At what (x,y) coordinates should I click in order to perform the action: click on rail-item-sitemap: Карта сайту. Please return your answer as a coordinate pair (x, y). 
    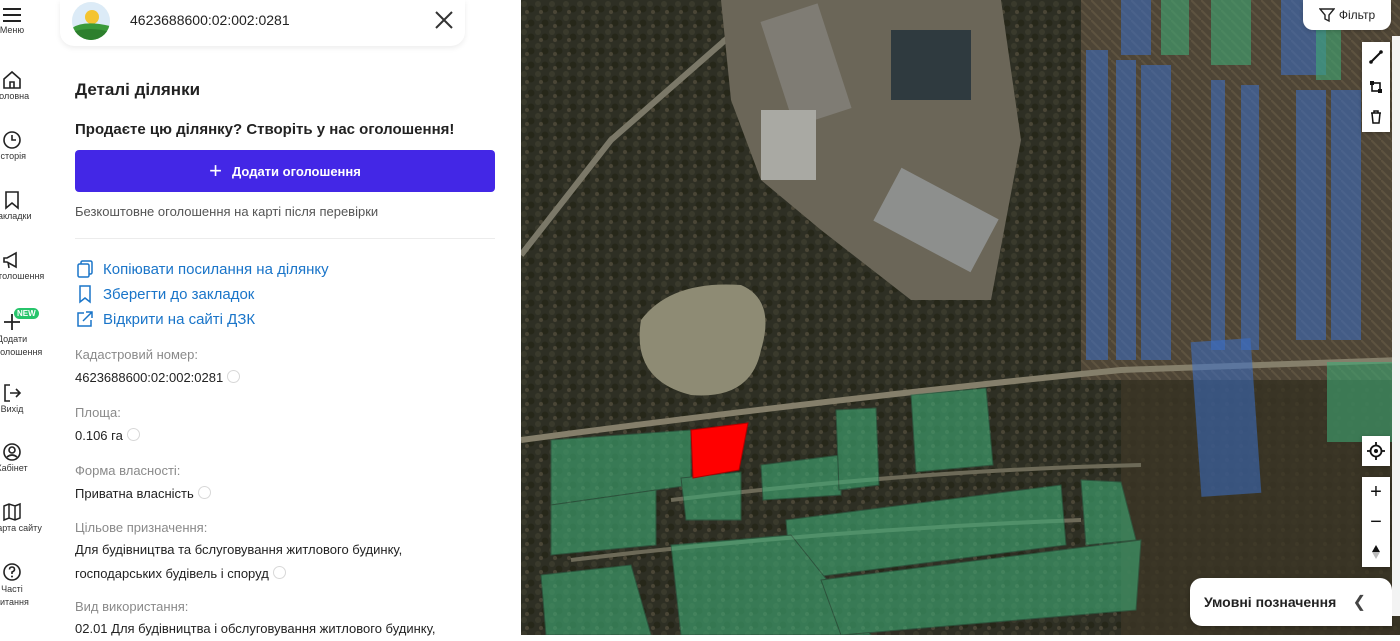
    Looking at the image, I should click on (21, 517).